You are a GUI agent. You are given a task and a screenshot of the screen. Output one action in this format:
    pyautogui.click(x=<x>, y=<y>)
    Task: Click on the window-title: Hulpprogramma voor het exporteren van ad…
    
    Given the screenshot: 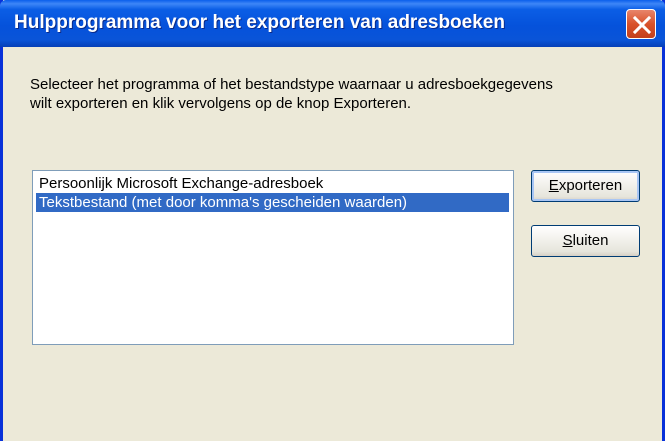 What is the action you would take?
    pyautogui.click(x=259, y=22)
    